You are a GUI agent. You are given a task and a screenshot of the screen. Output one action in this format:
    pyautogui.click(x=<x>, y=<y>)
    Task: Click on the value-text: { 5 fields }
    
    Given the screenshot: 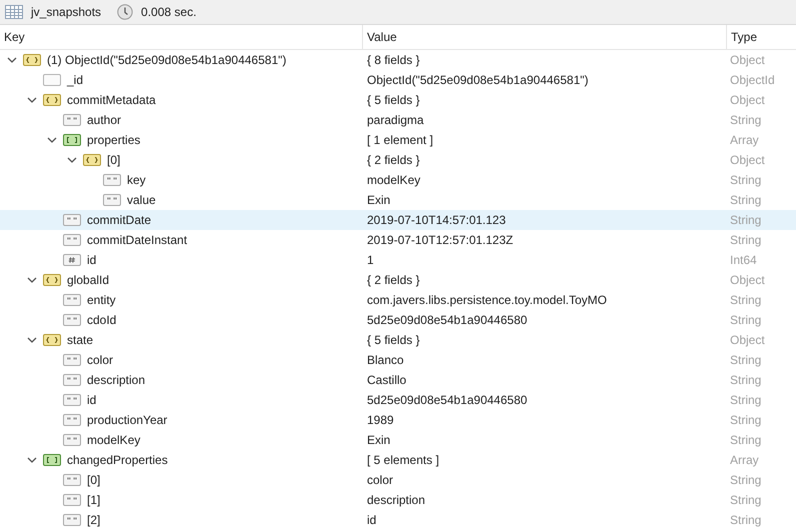 What is the action you would take?
    pyautogui.click(x=393, y=100)
    